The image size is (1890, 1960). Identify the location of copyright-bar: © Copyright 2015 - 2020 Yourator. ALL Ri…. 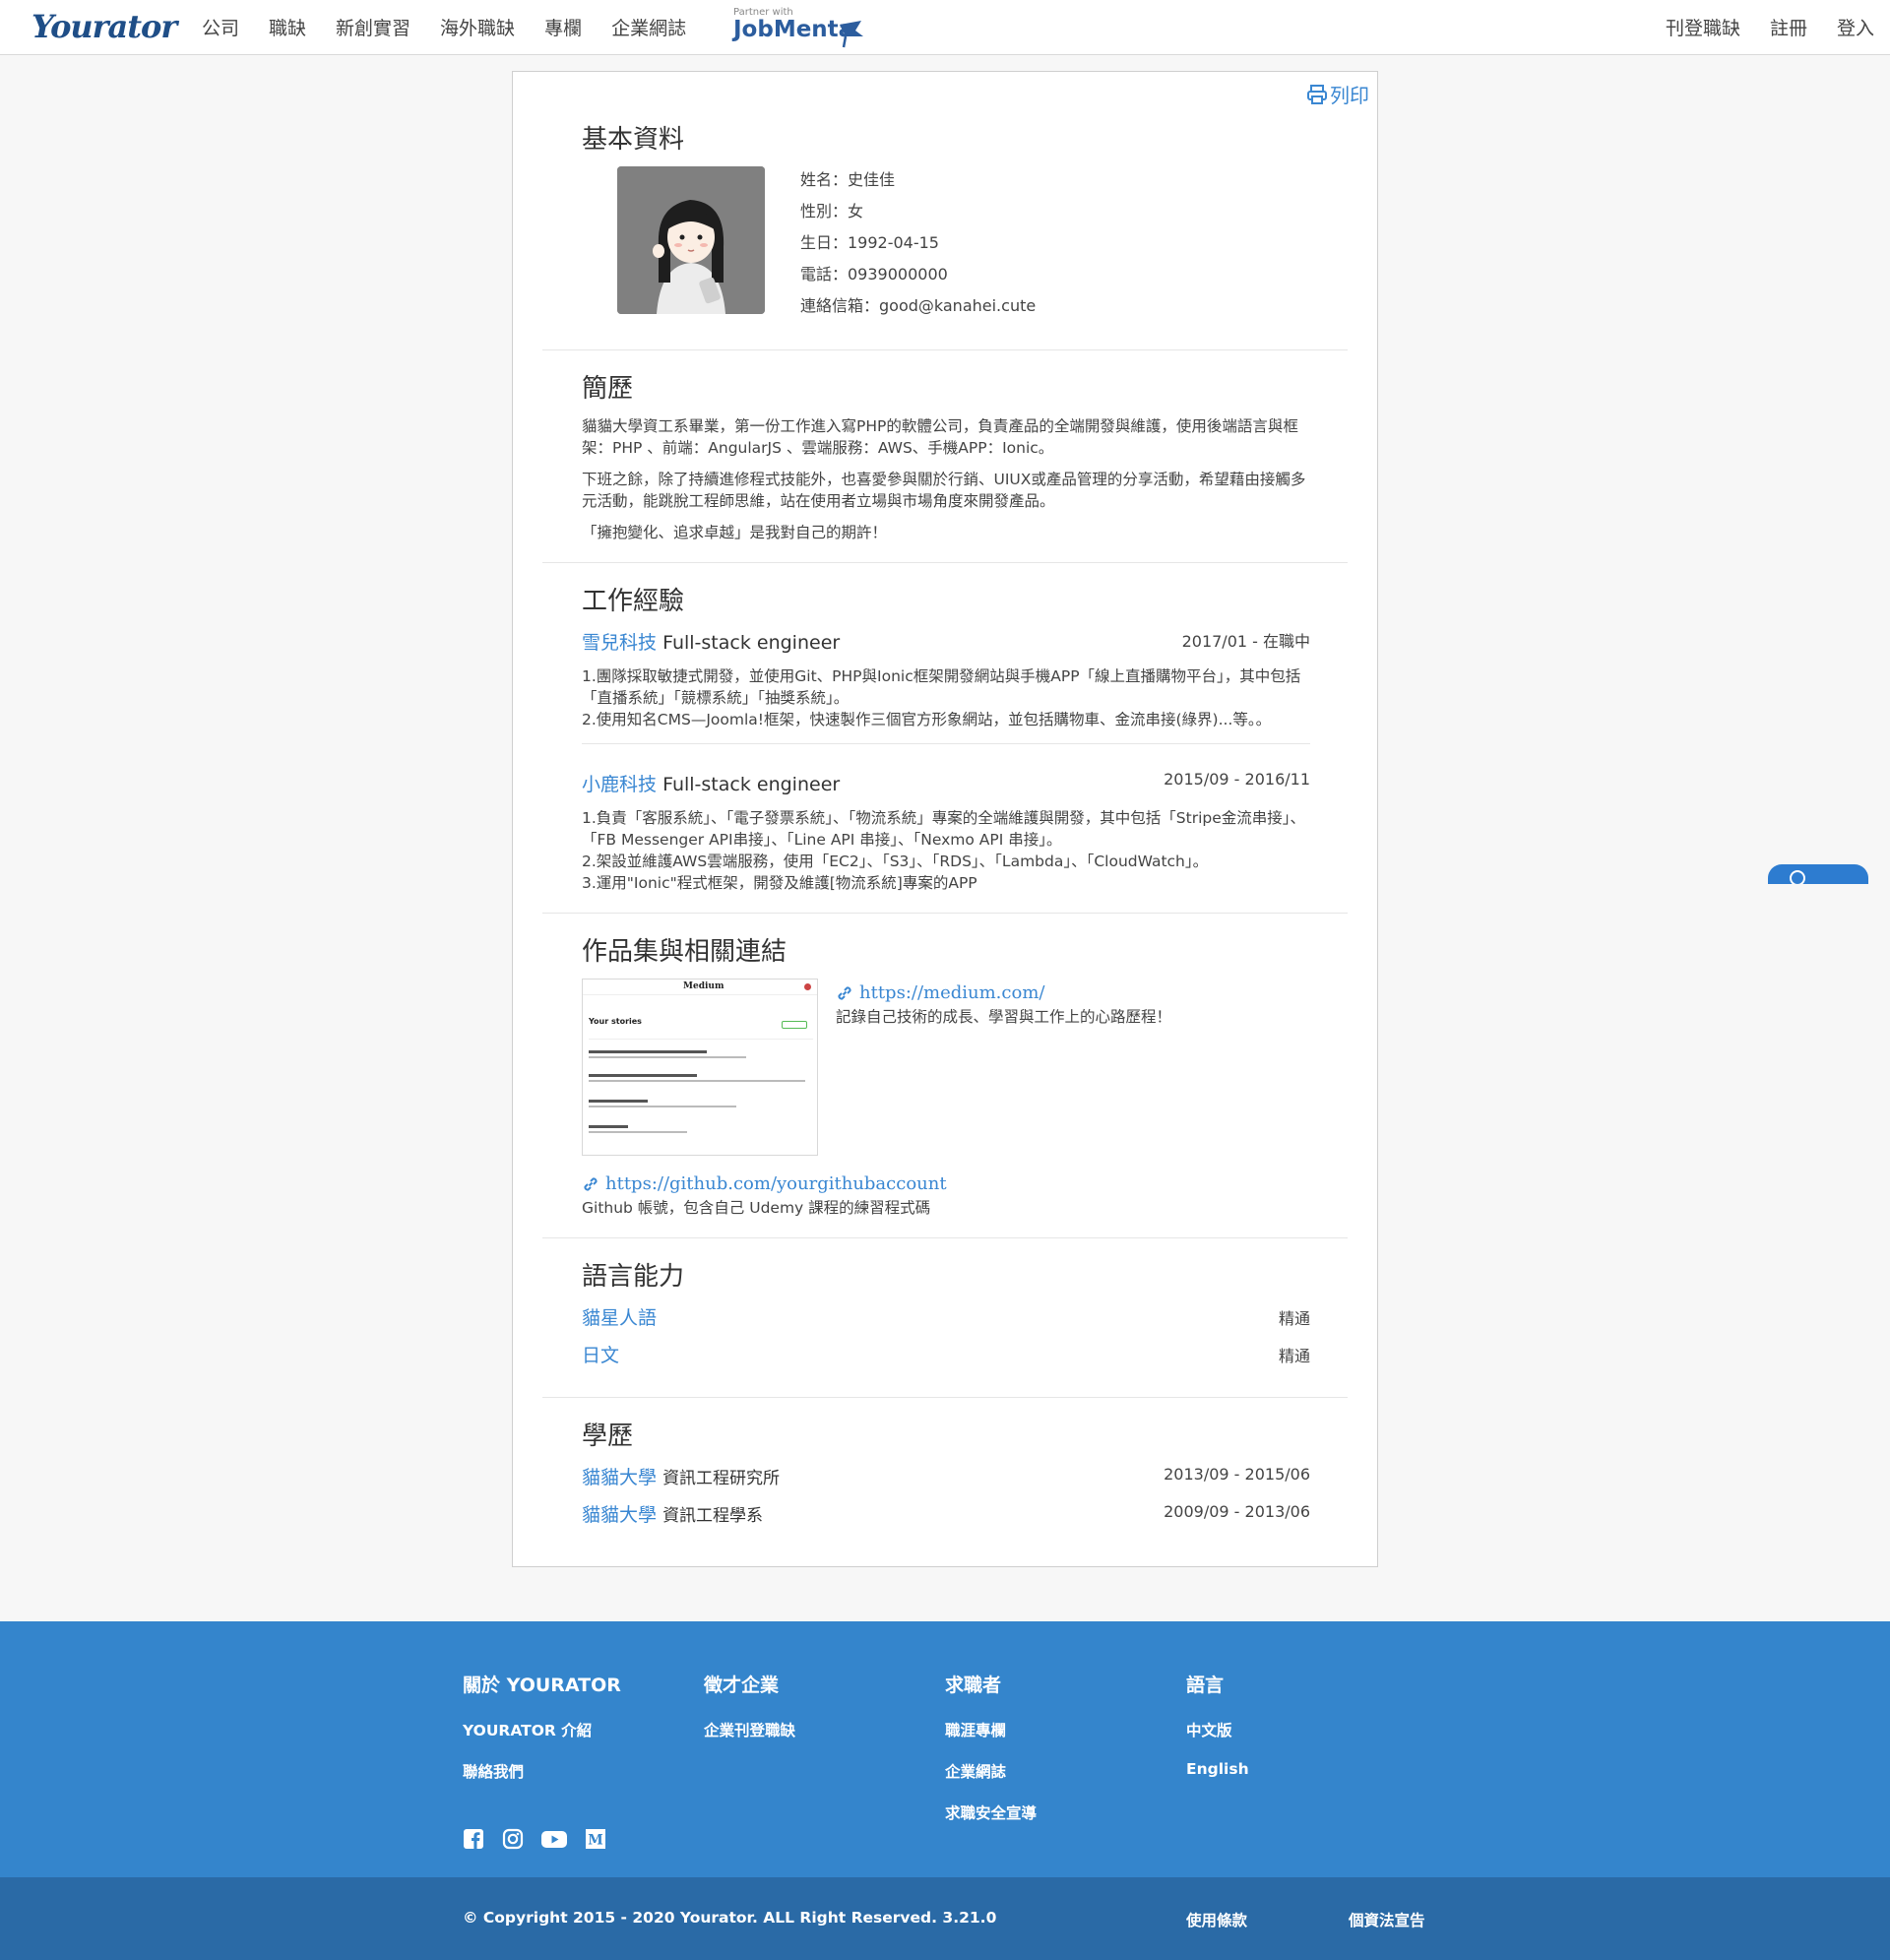
(945, 1918).